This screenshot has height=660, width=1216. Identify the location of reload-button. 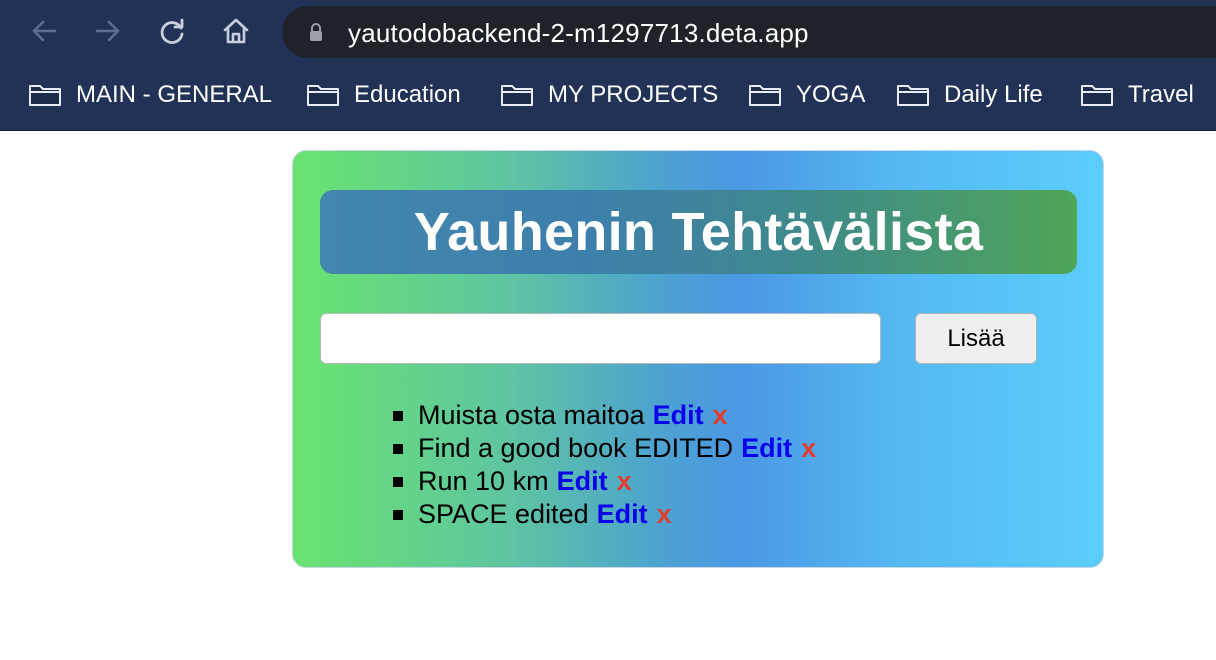
(172, 31).